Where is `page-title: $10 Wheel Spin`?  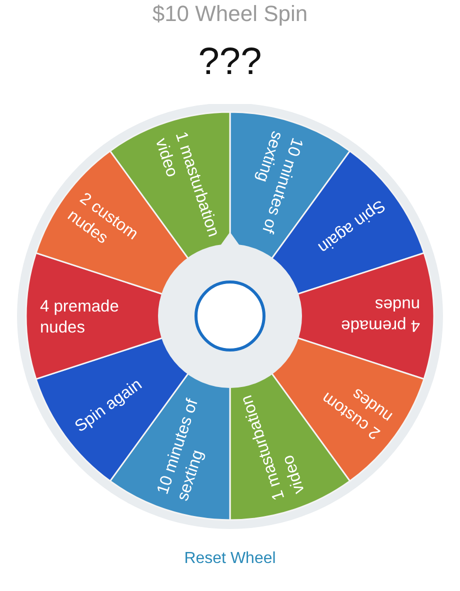
page-title: $10 Wheel Spin is located at coordinates (230, 14).